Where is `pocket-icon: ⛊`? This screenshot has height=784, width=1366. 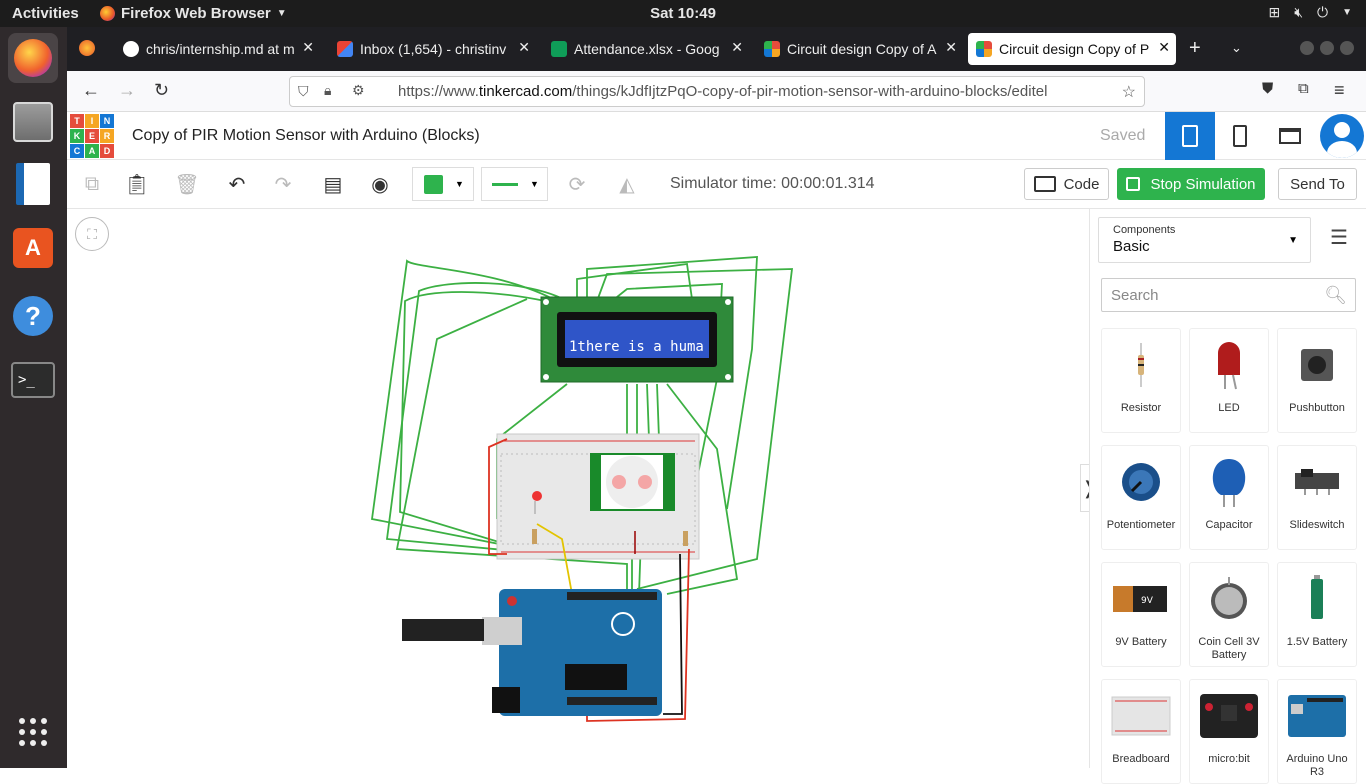 pocket-icon: ⛊ is located at coordinates (1267, 88).